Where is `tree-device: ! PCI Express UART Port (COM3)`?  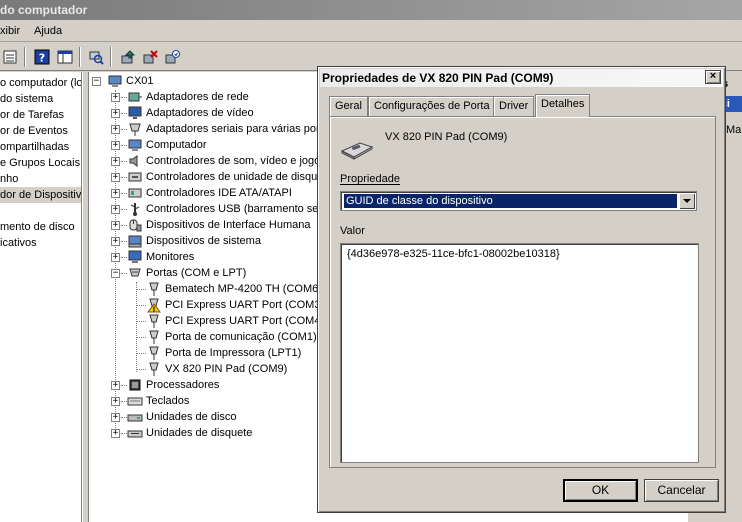
tree-device: ! PCI Express UART Port (COM3) is located at coordinates (235, 305).